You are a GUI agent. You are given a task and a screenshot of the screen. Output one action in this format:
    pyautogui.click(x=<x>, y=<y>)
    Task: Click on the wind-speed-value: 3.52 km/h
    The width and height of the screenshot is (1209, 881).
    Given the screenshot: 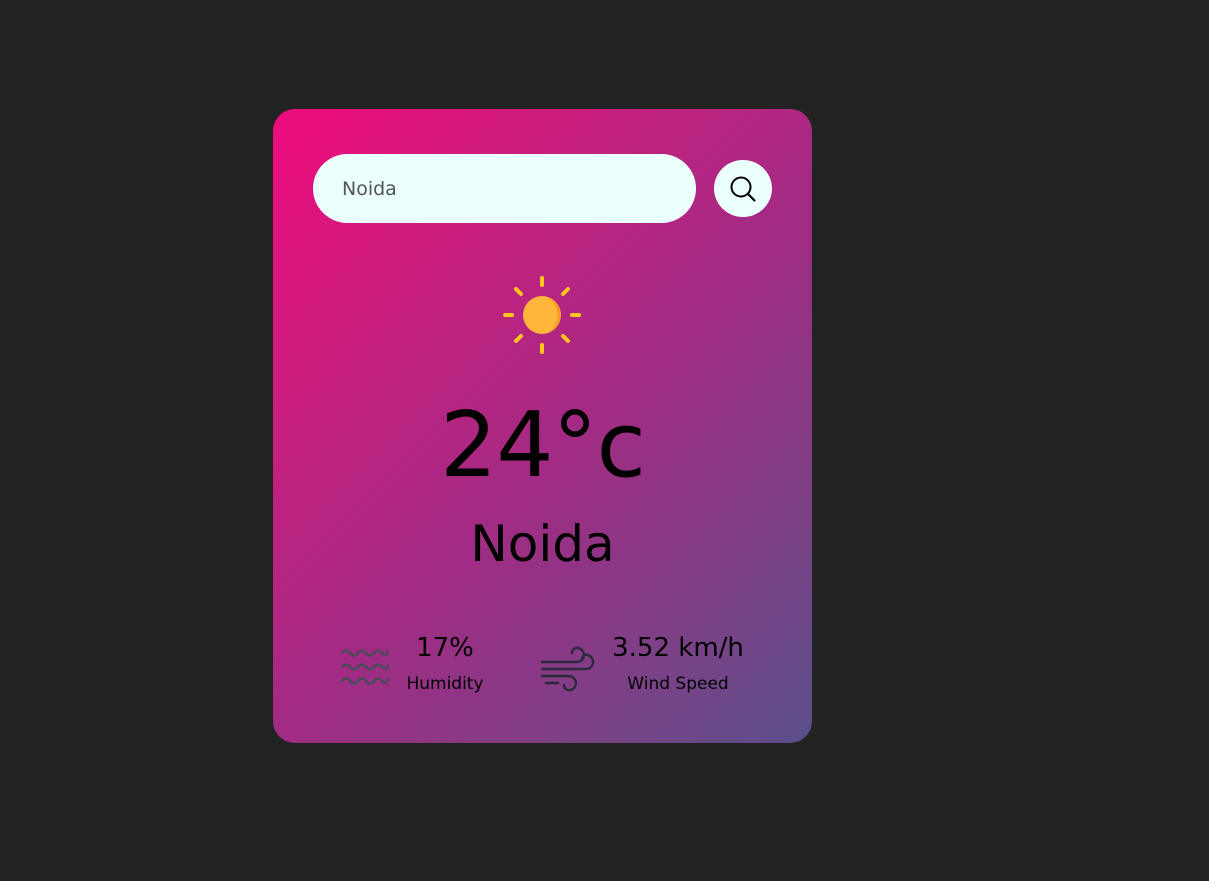 What is the action you would take?
    pyautogui.click(x=678, y=648)
    